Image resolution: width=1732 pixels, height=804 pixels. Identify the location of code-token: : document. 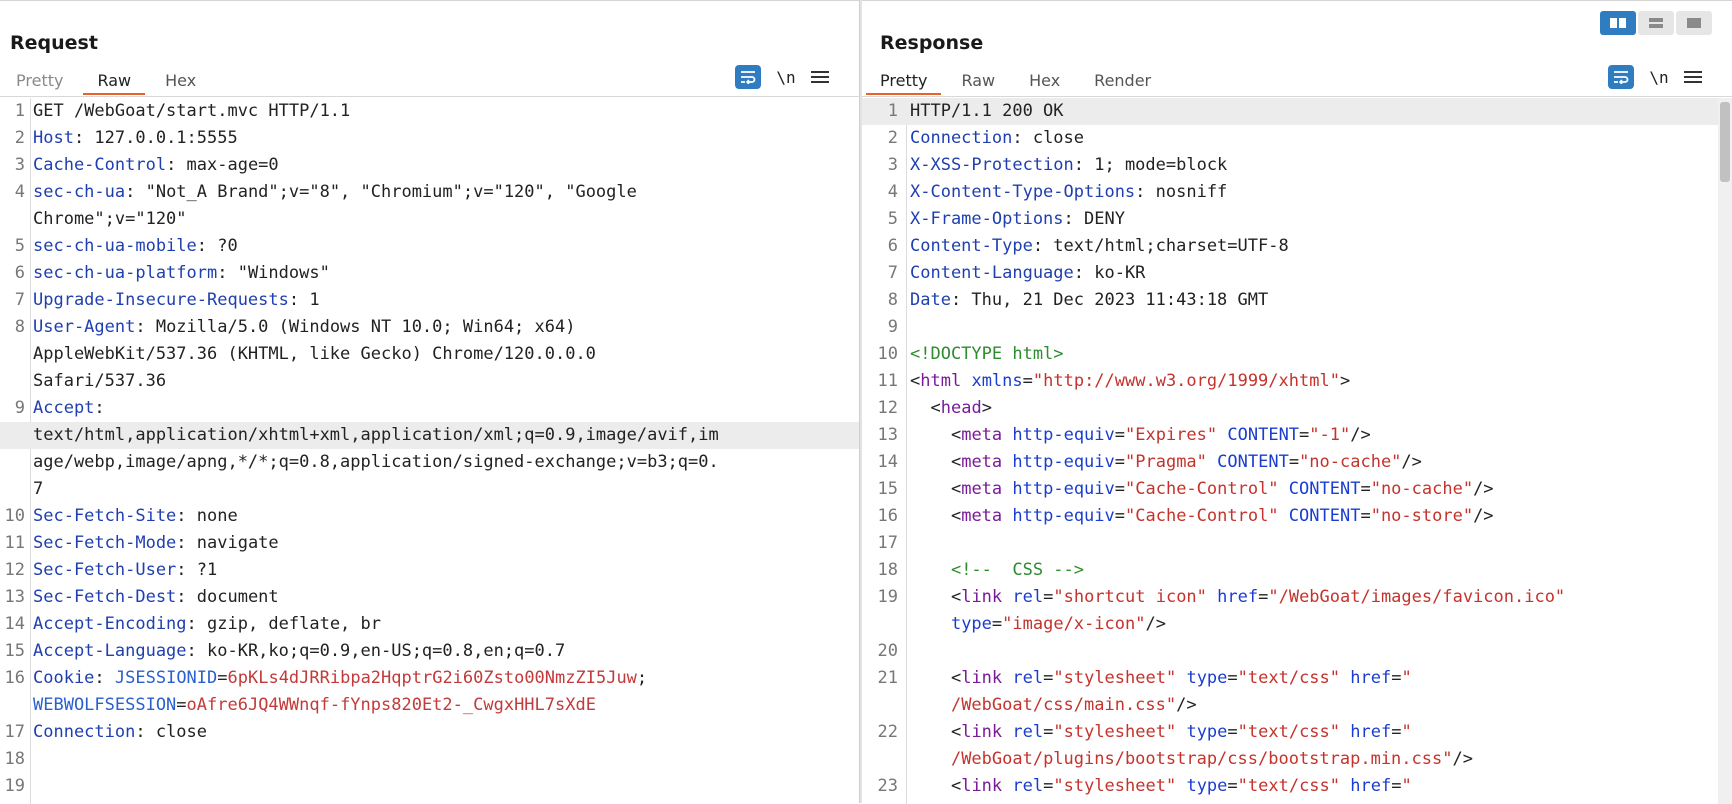
(227, 597).